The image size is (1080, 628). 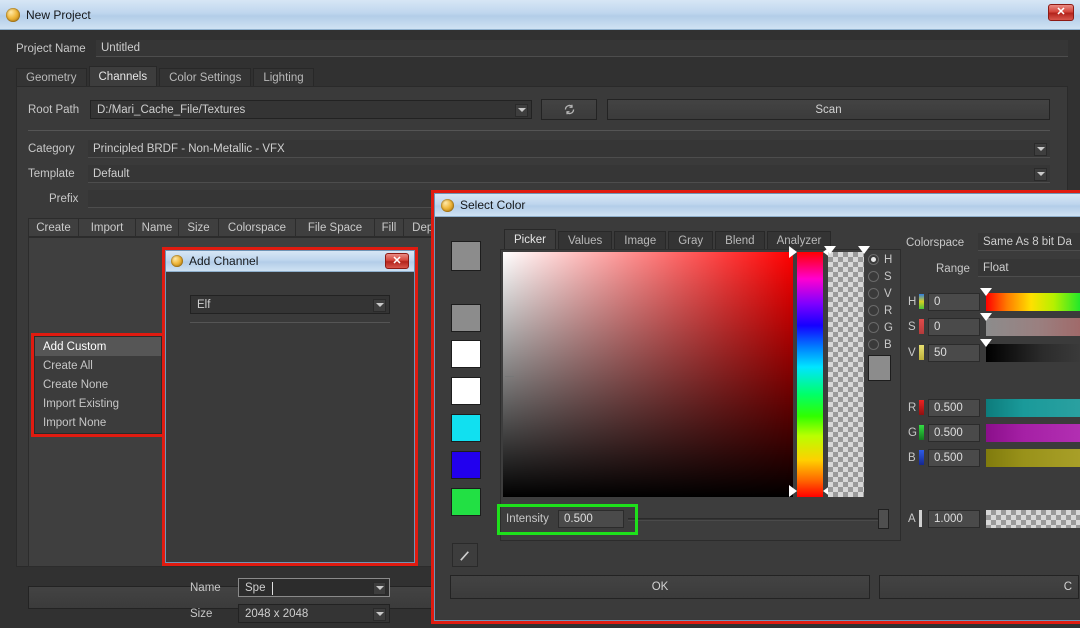 I want to click on saturation-value-field, so click(x=648, y=374).